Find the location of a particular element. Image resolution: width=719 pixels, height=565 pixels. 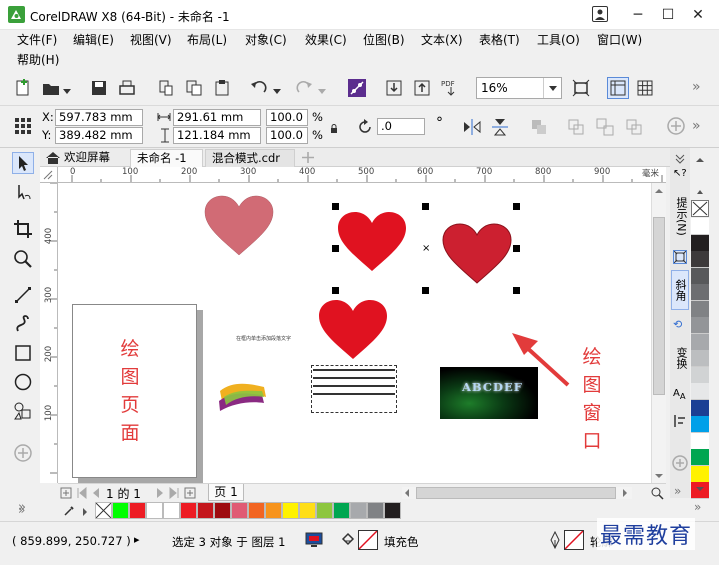

scroll-left-icon is located at coordinates (407, 493).